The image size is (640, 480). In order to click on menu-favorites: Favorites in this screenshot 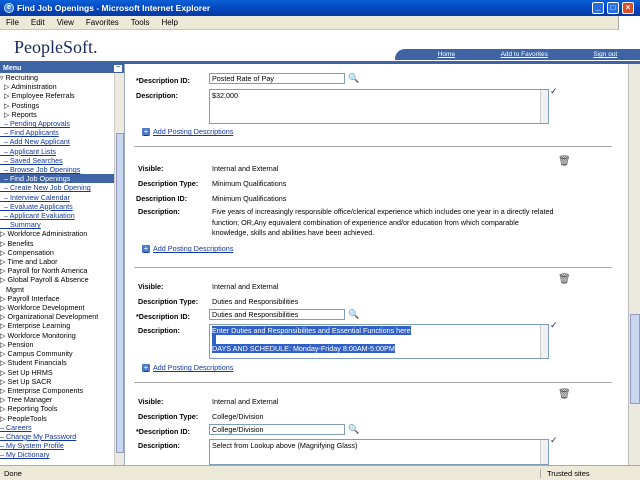, I will do `click(102, 22)`.